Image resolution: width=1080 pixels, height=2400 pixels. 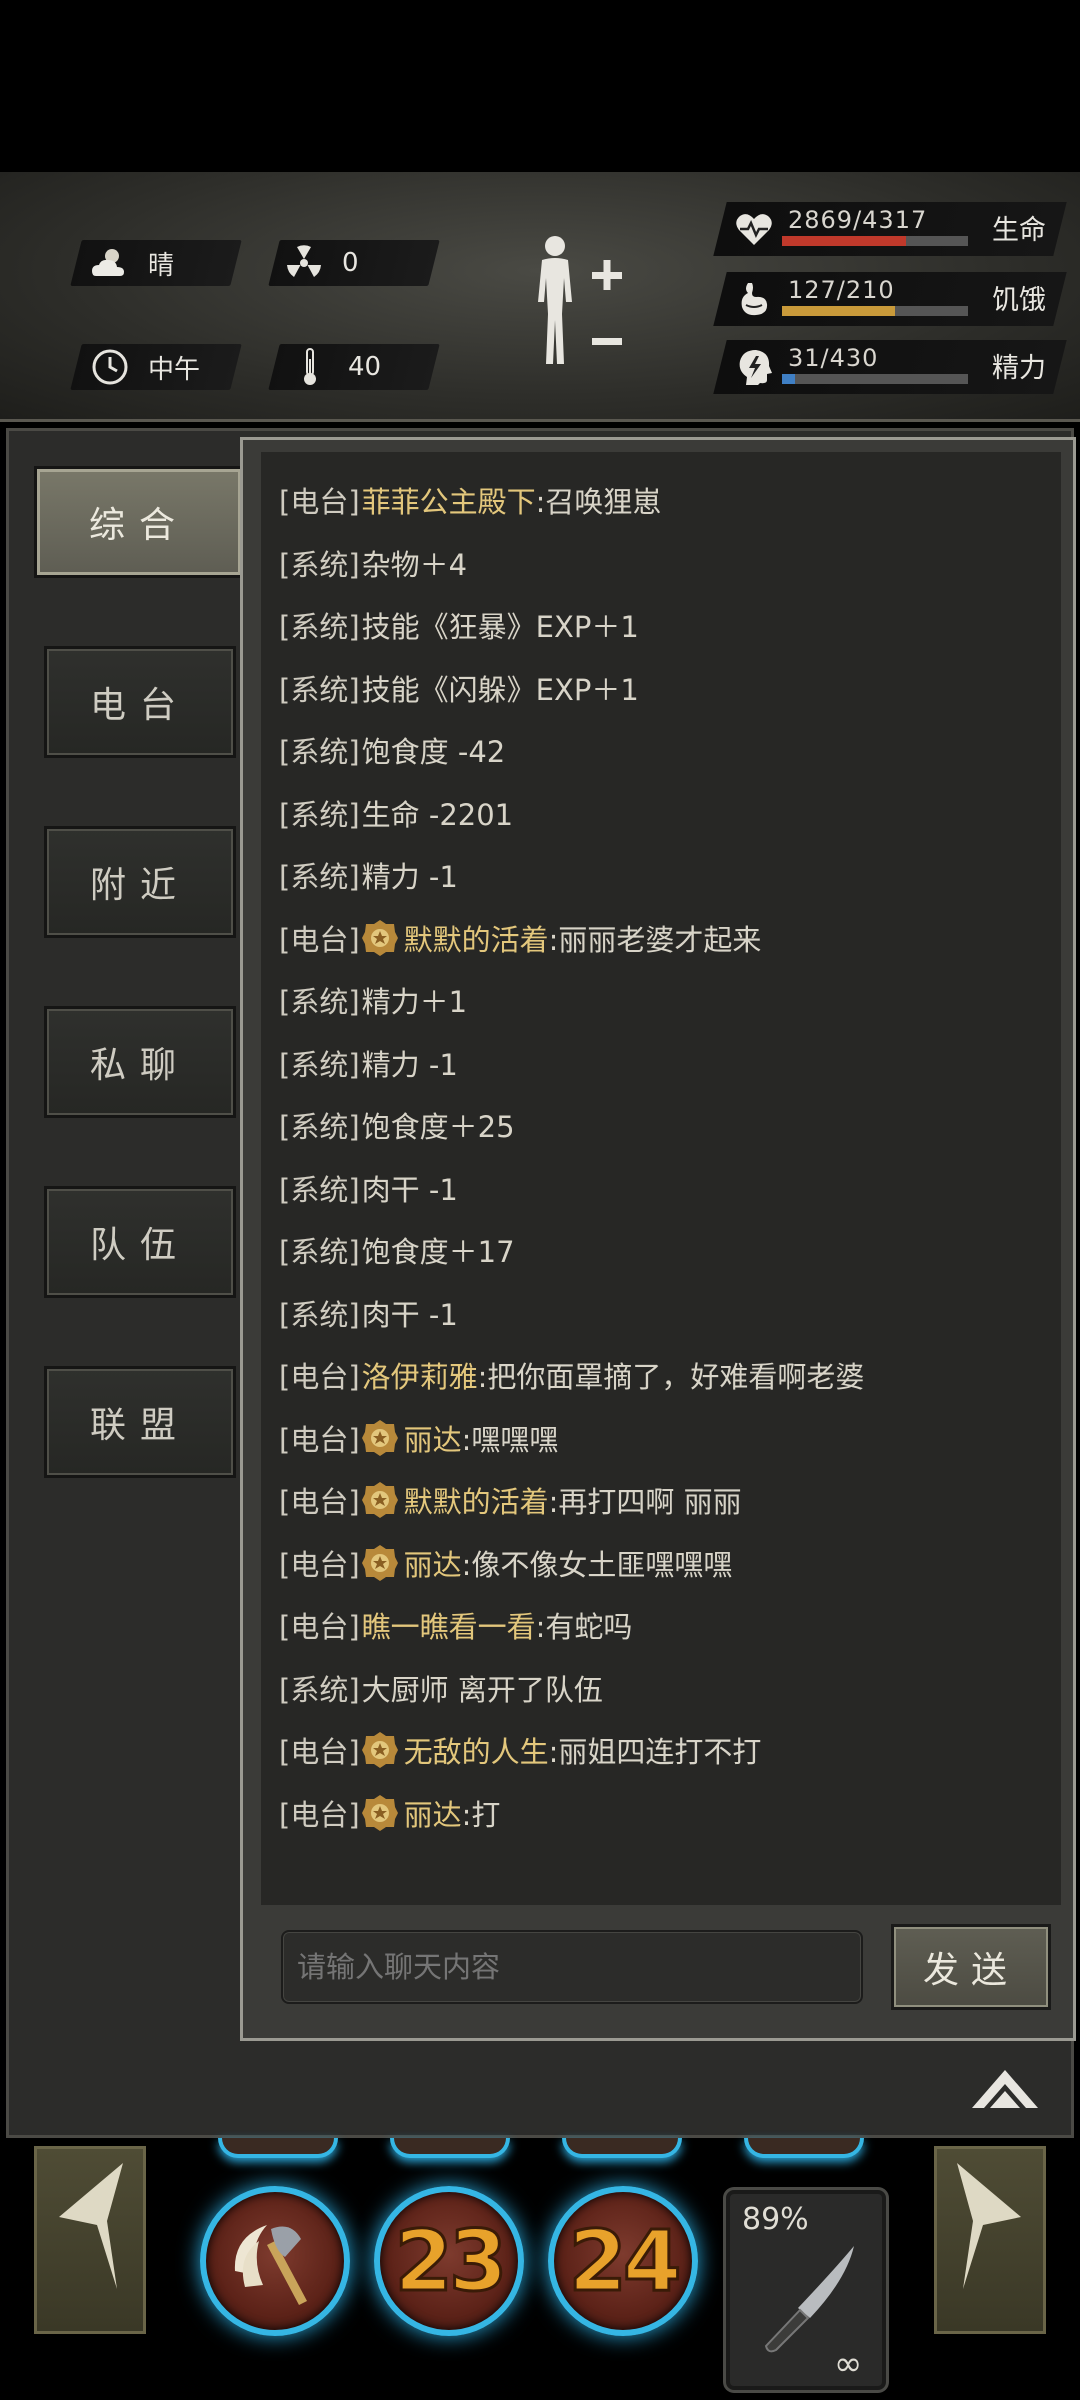 I want to click on weapon-slot: 89% ∞, so click(x=806, y=2290).